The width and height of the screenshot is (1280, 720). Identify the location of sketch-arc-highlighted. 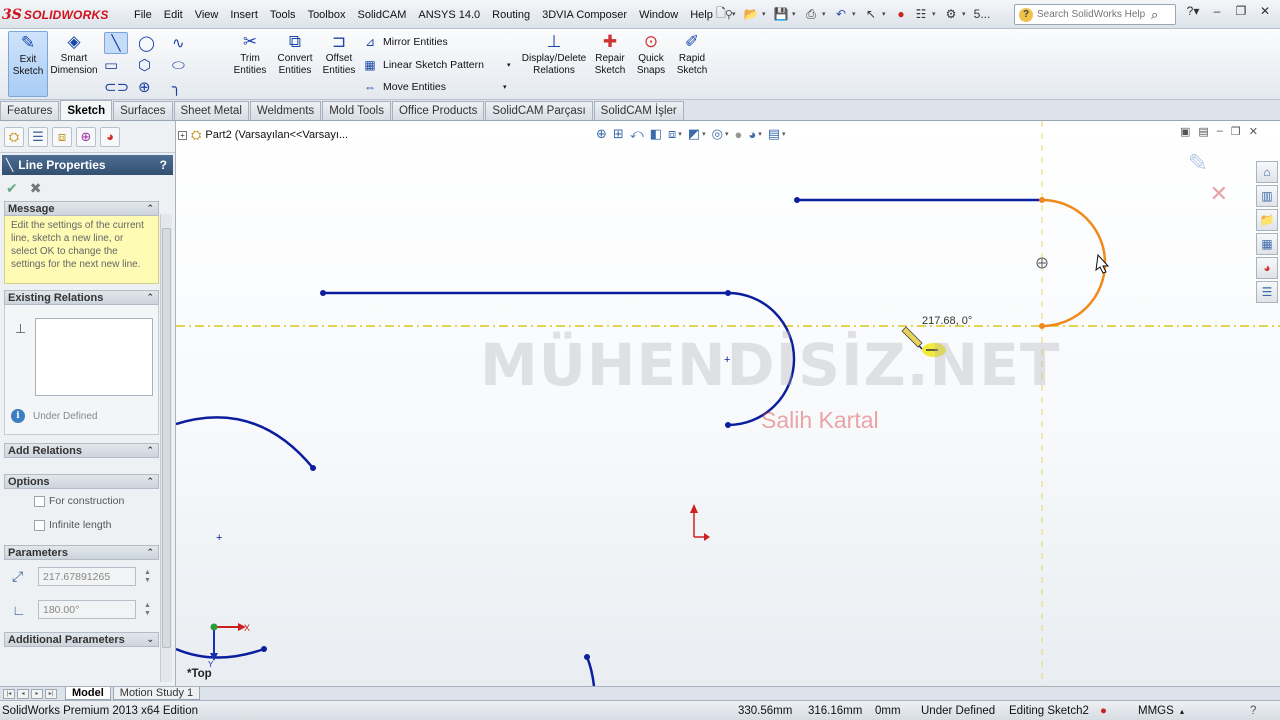
(1074, 263).